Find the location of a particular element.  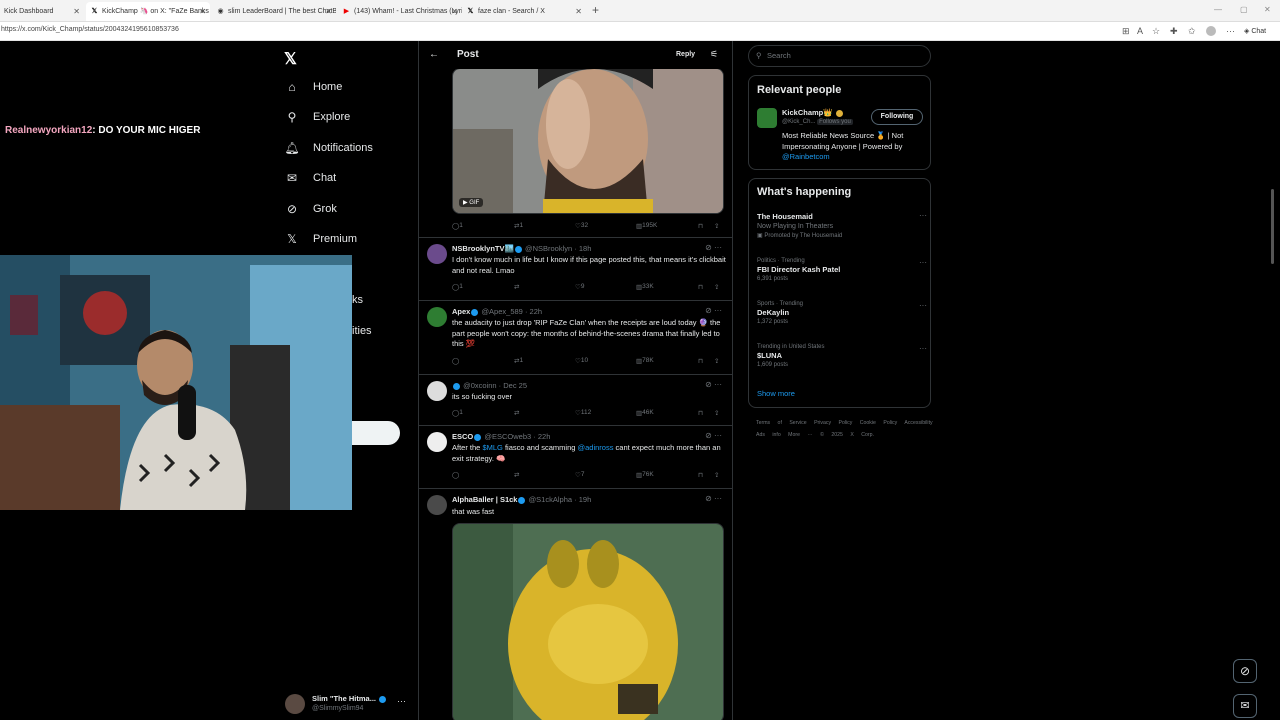

window-close-icon: ✕ is located at coordinates (1267, 9).